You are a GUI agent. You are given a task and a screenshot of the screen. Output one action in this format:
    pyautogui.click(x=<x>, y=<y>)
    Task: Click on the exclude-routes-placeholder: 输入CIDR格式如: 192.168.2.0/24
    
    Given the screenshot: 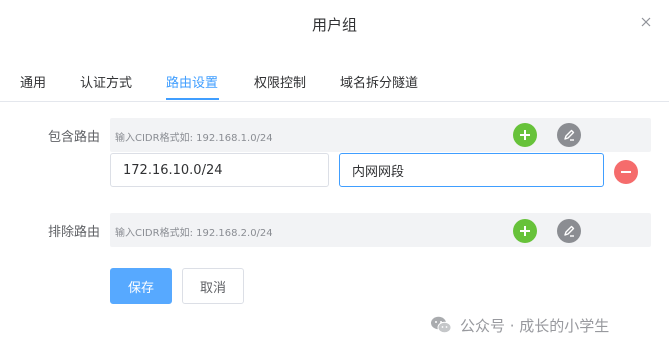 What is the action you would take?
    pyautogui.click(x=194, y=233)
    